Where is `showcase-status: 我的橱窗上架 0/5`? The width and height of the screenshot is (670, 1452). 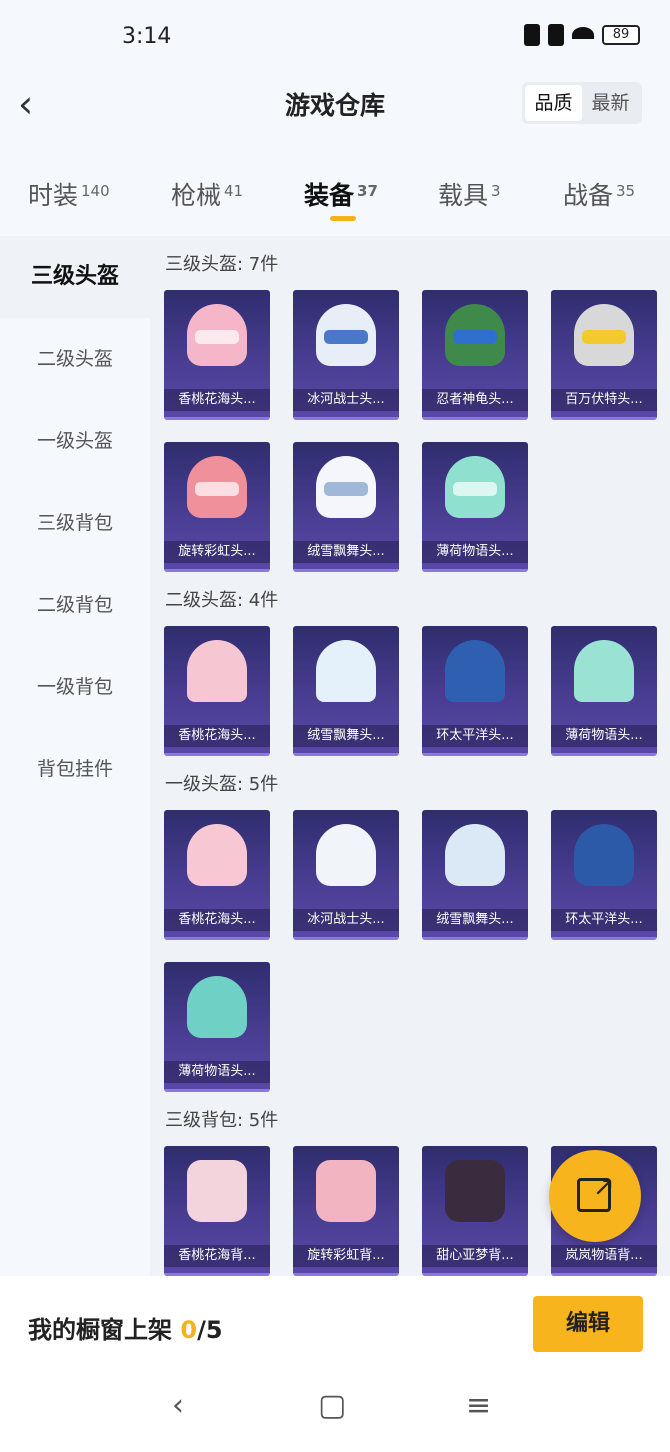
showcase-status: 我的橱窗上架 0/5 is located at coordinates (125, 1327).